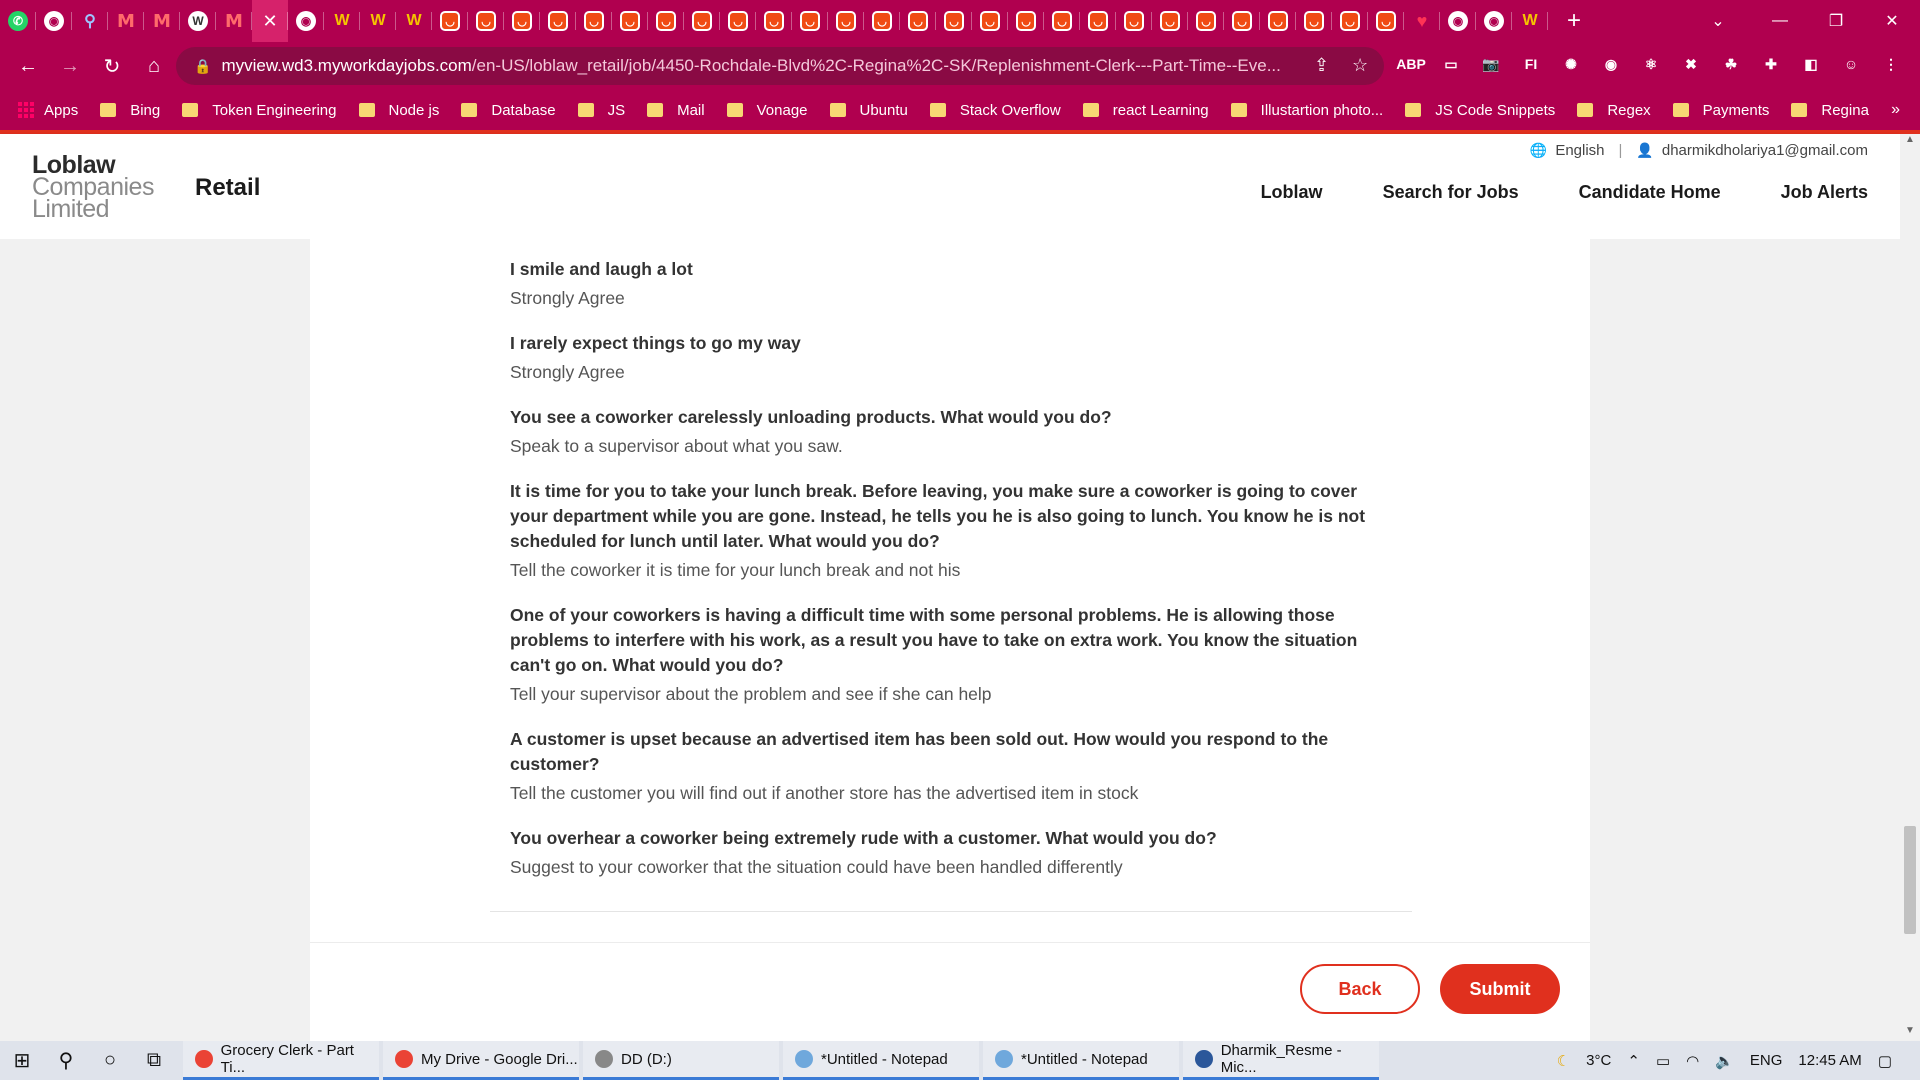 The height and width of the screenshot is (1080, 1920). Describe the element at coordinates (1663, 1061) in the screenshot. I see `battery-icon: ▭` at that location.